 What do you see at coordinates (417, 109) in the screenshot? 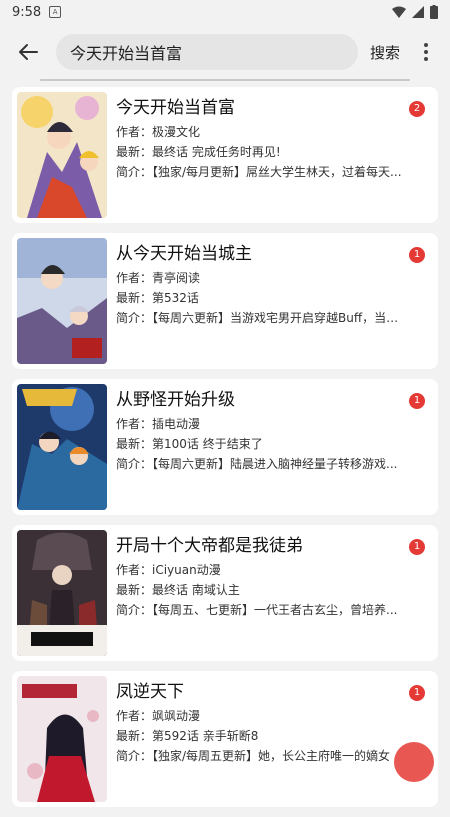
I see `update-count-badge: 2` at bounding box center [417, 109].